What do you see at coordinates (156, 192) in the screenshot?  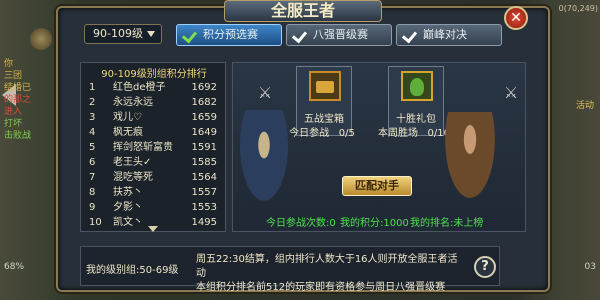 I see `list-item: 8 扶苏丶 1557` at bounding box center [156, 192].